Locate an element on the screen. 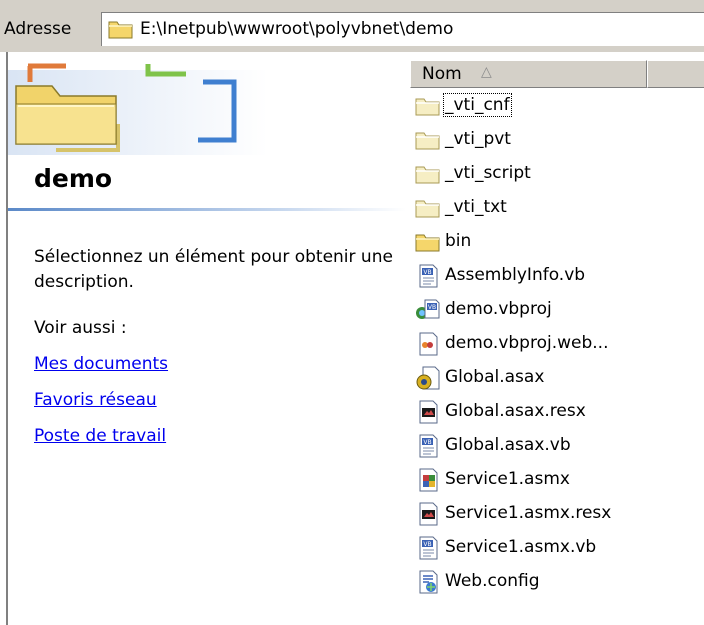 This screenshot has height=625, width=704. list-item: _vti_cnf is located at coordinates (557, 107).